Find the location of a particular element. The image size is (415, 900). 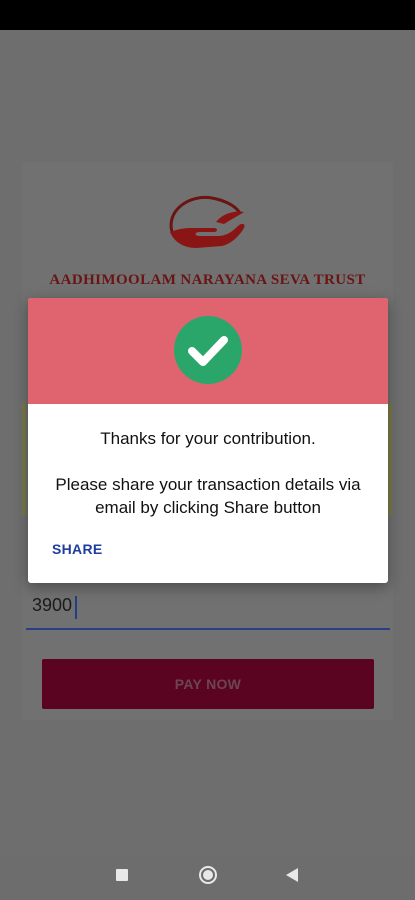

pay-now-button: PAY NOW is located at coordinates (208, 684).